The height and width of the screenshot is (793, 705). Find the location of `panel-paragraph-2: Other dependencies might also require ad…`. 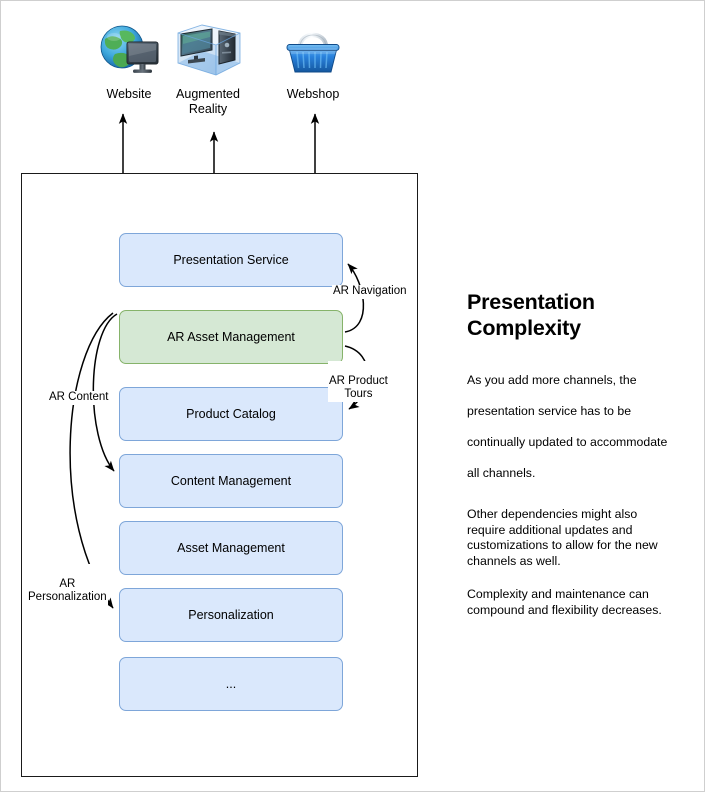

panel-paragraph-2: Other dependencies might also require ad… is located at coordinates (562, 537).